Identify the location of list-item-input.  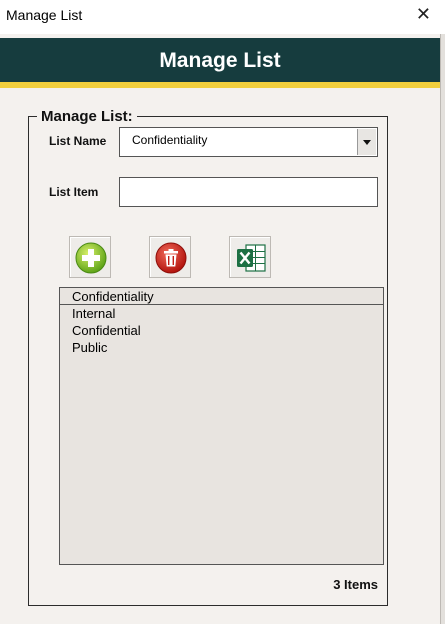
(248, 192).